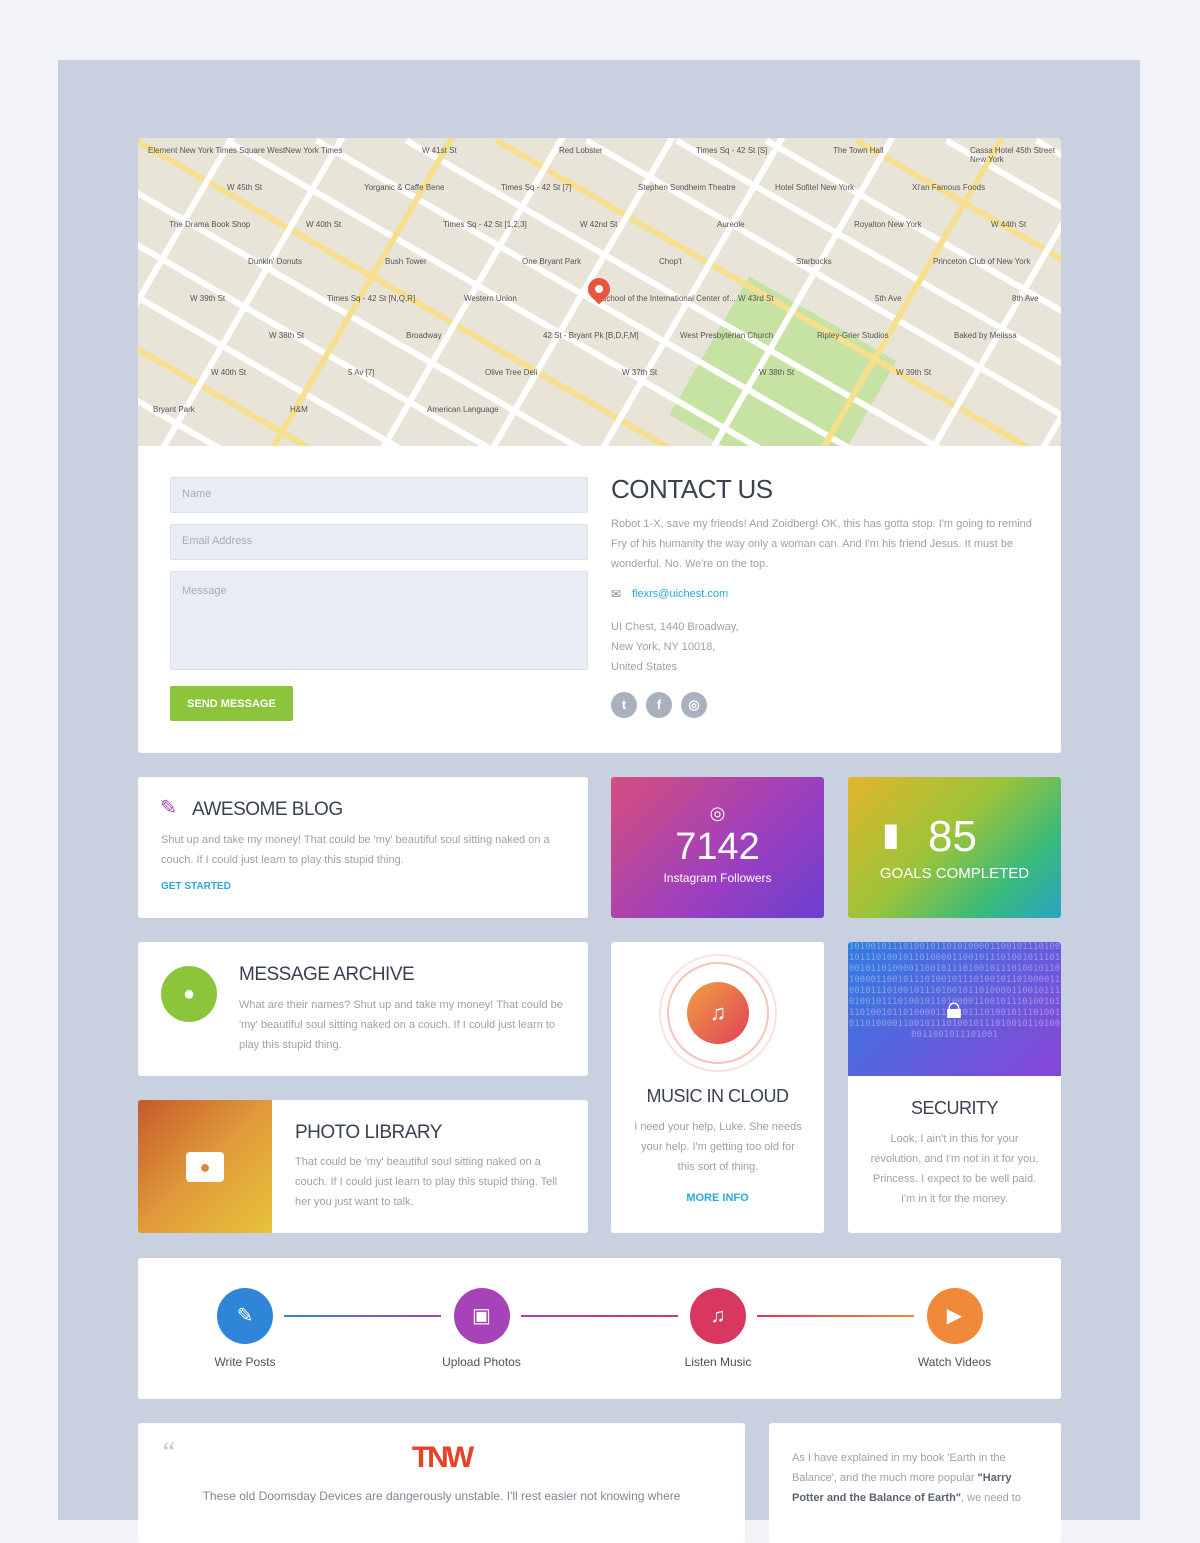 This screenshot has width=1200, height=1543. I want to click on book-icon: ▮, so click(891, 834).